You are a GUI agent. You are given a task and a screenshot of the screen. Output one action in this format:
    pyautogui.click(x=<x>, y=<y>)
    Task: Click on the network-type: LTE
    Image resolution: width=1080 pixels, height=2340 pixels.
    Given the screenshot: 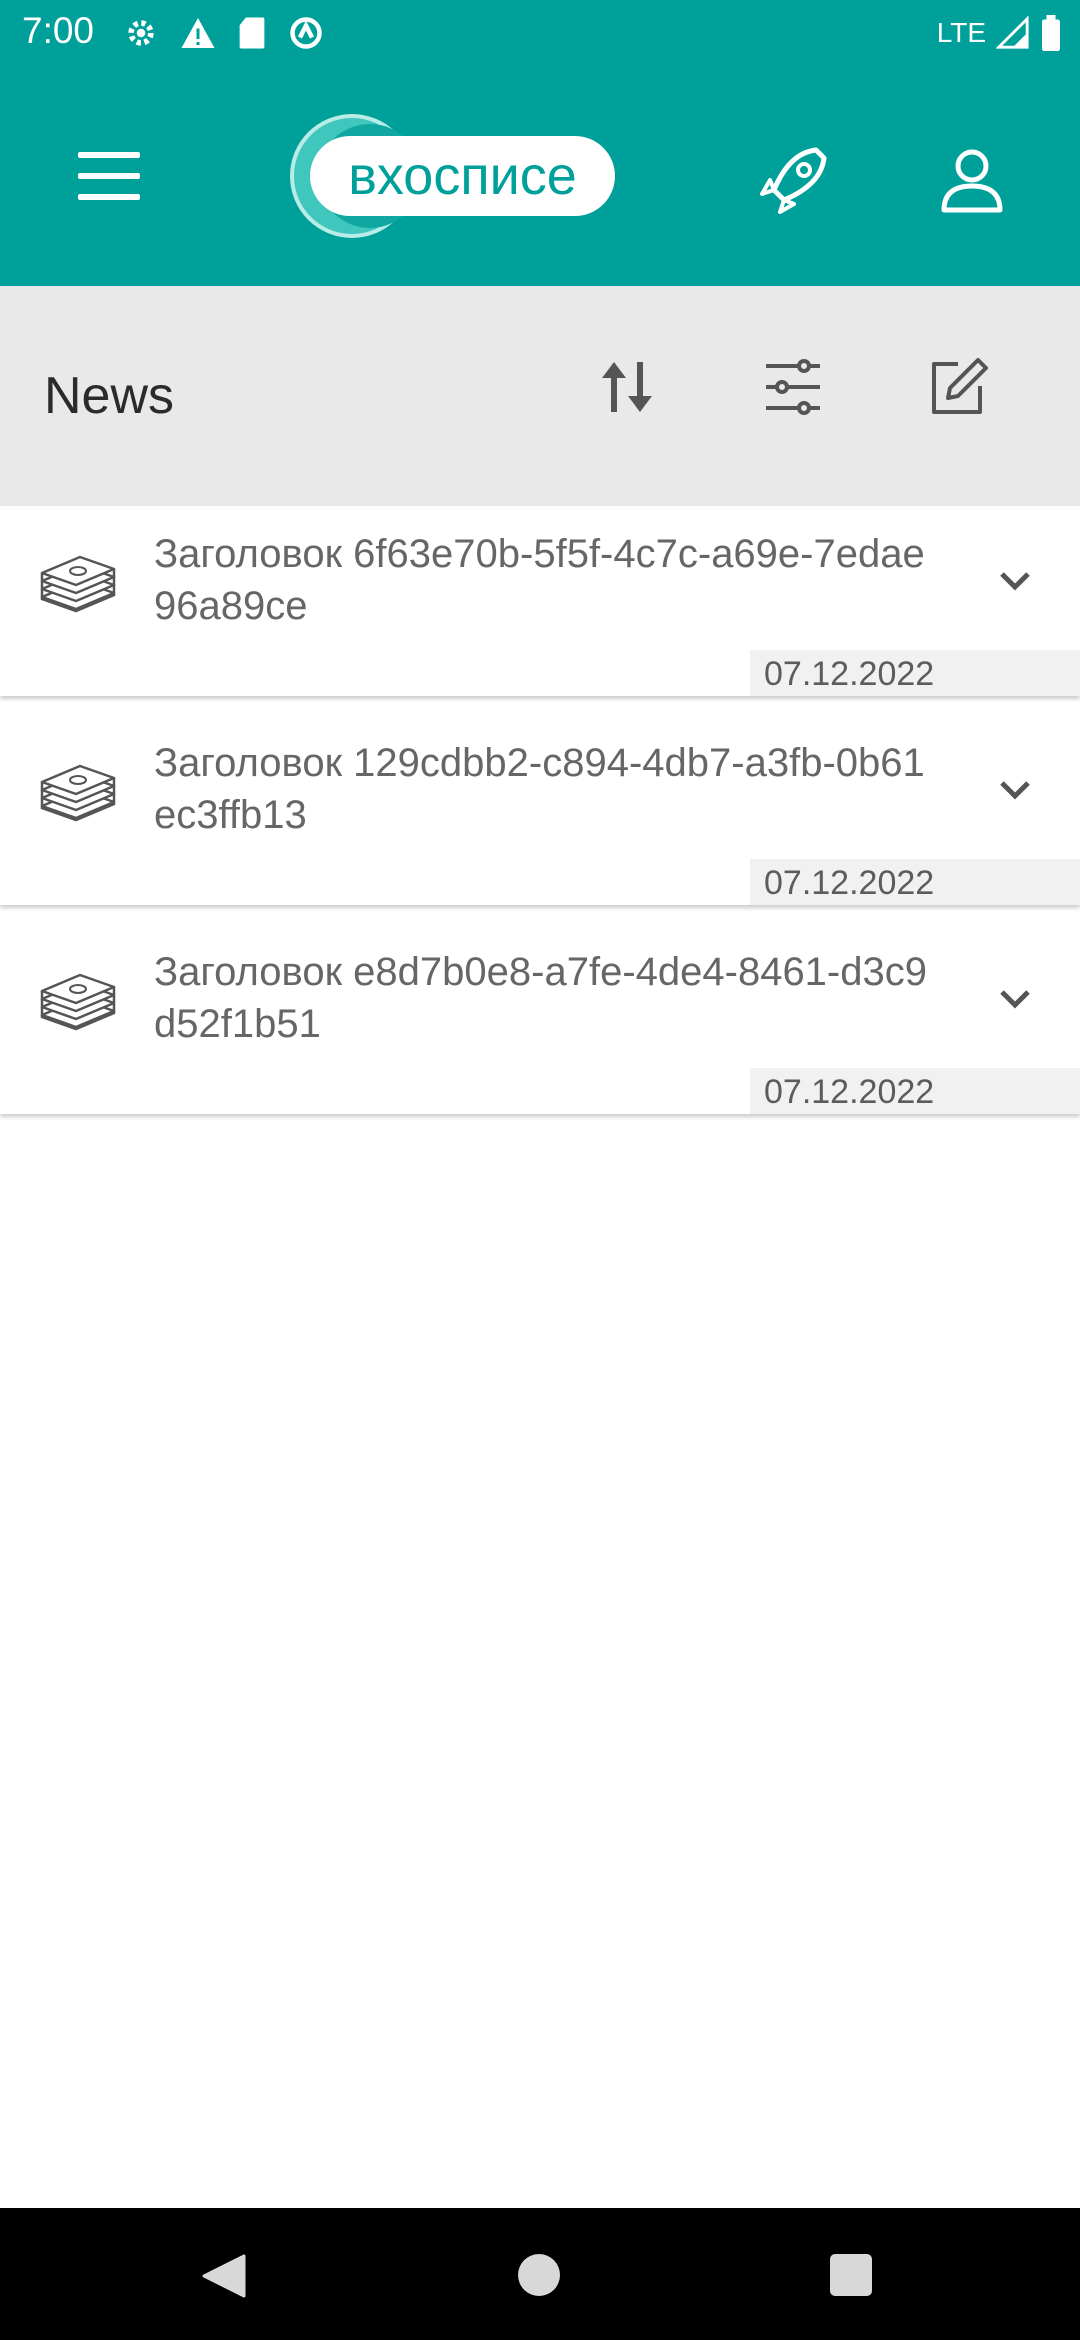 What is the action you would take?
    pyautogui.click(x=961, y=32)
    